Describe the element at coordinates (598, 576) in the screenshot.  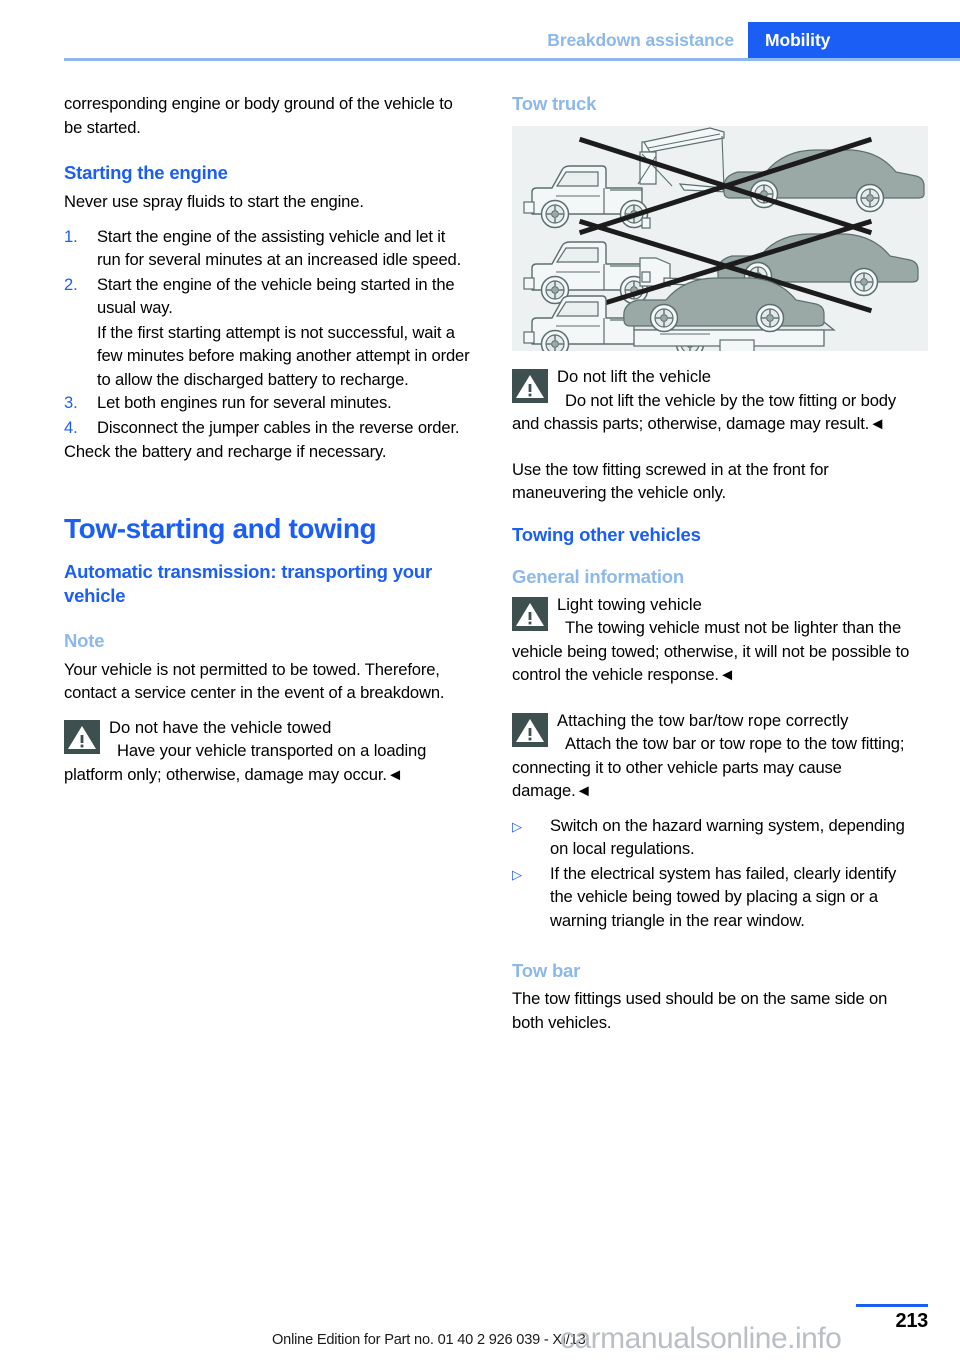
I see `heading-general-information: General information` at that location.